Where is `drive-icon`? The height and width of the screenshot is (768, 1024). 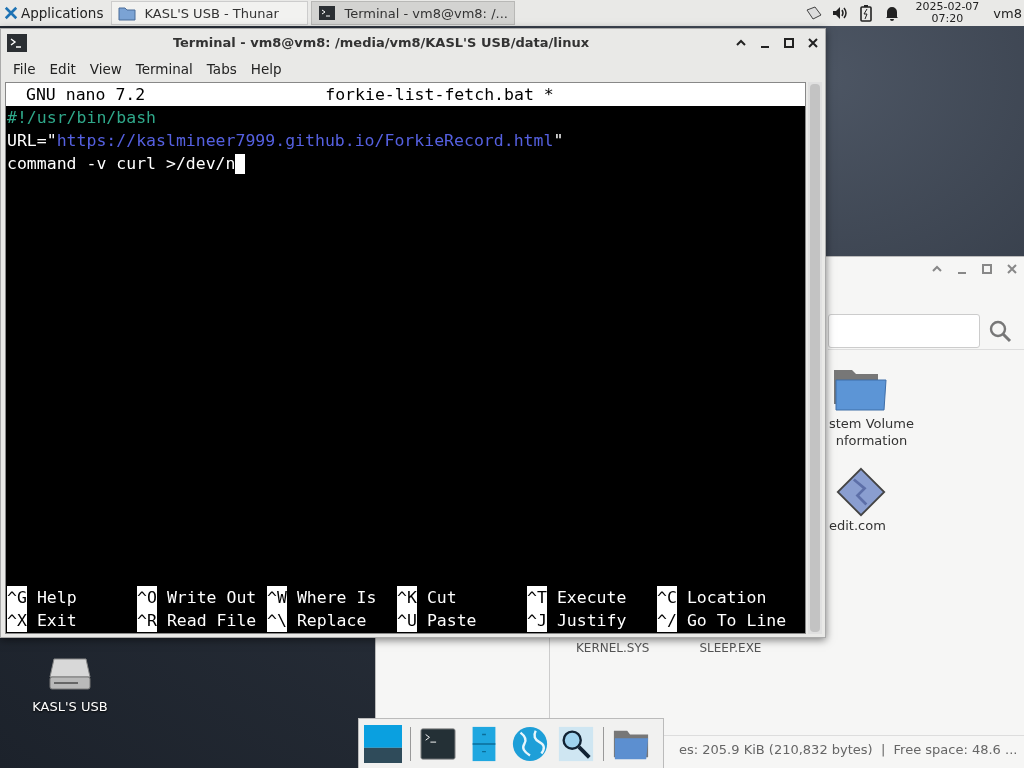 drive-icon is located at coordinates (70, 673).